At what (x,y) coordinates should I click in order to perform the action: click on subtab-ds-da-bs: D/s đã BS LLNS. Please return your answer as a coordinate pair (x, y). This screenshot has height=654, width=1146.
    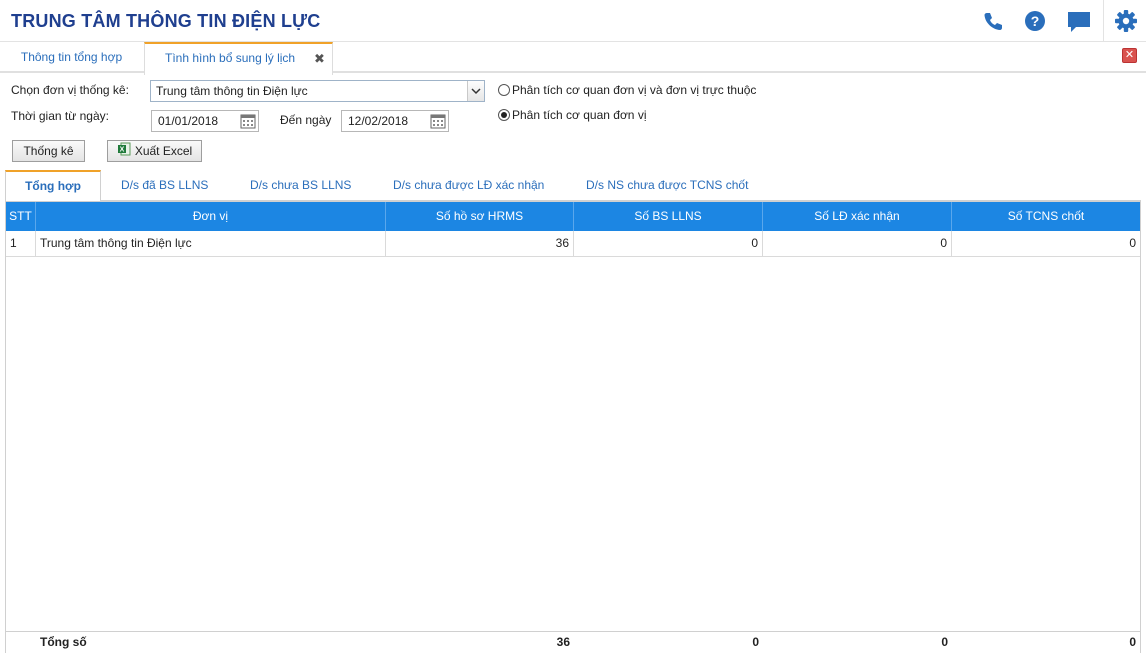
    Looking at the image, I should click on (164, 185).